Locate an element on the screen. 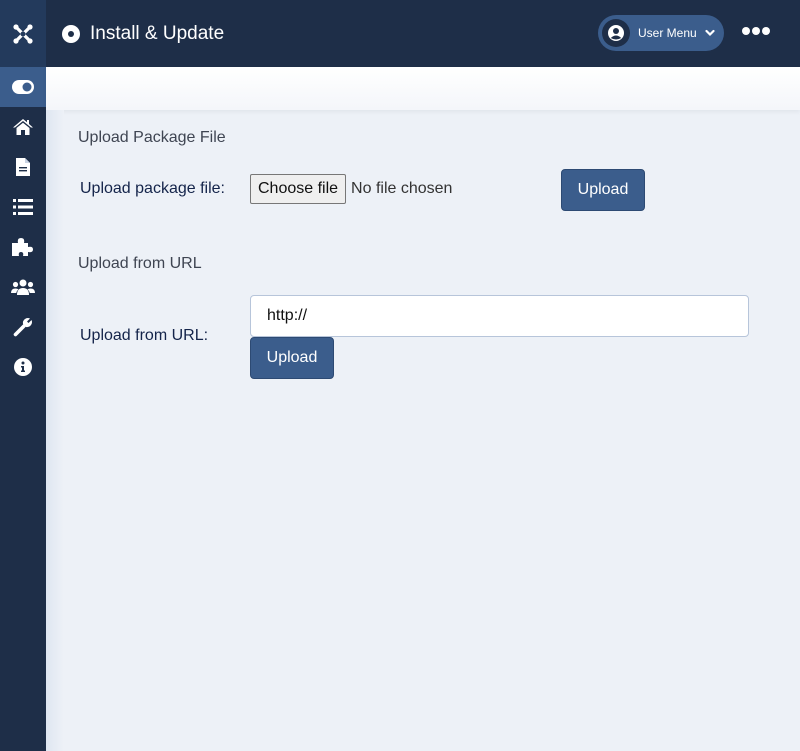  upload-url-button: Upload is located at coordinates (292, 358).